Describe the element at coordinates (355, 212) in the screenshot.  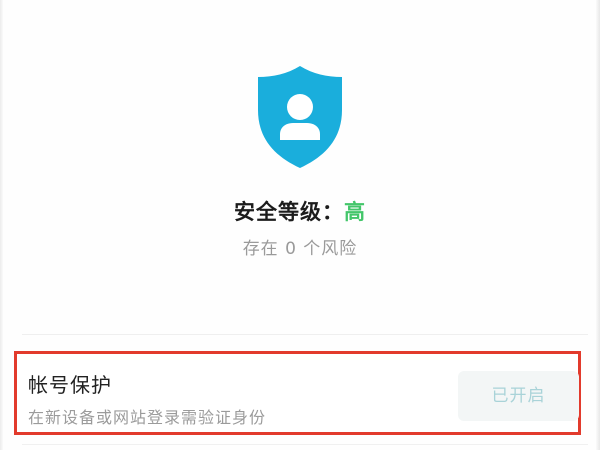
I see `security-level-value: 高` at that location.